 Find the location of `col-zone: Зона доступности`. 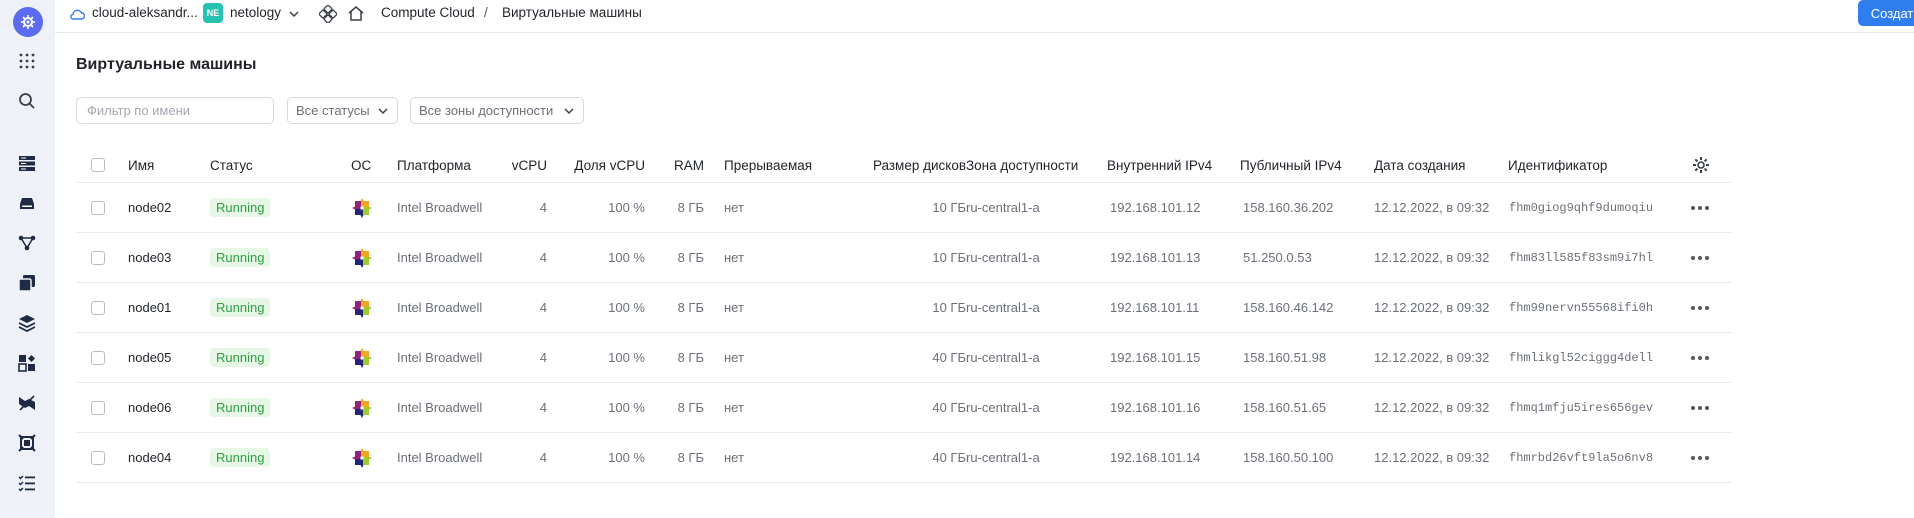

col-zone: Зона доступности is located at coordinates (1022, 165).